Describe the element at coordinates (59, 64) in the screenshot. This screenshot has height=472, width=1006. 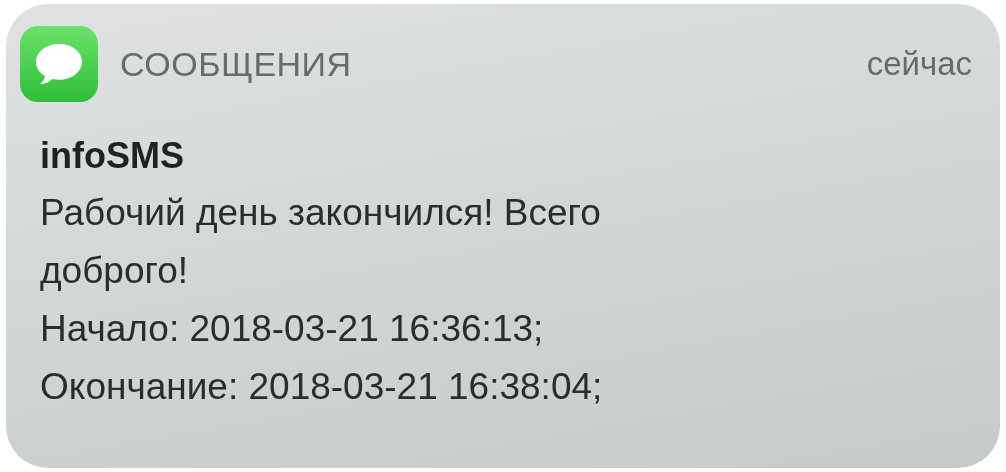
I see `messages-app-icon` at that location.